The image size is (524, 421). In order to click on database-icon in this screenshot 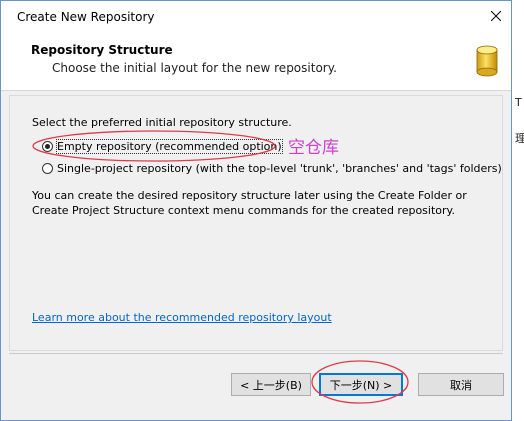, I will do `click(487, 61)`.